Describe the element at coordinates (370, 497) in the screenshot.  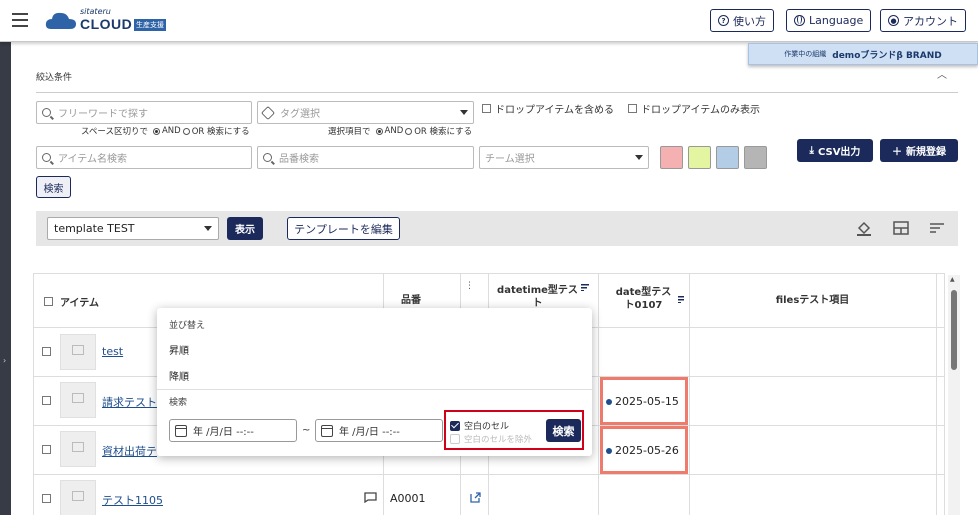
I see `comment-icon` at that location.